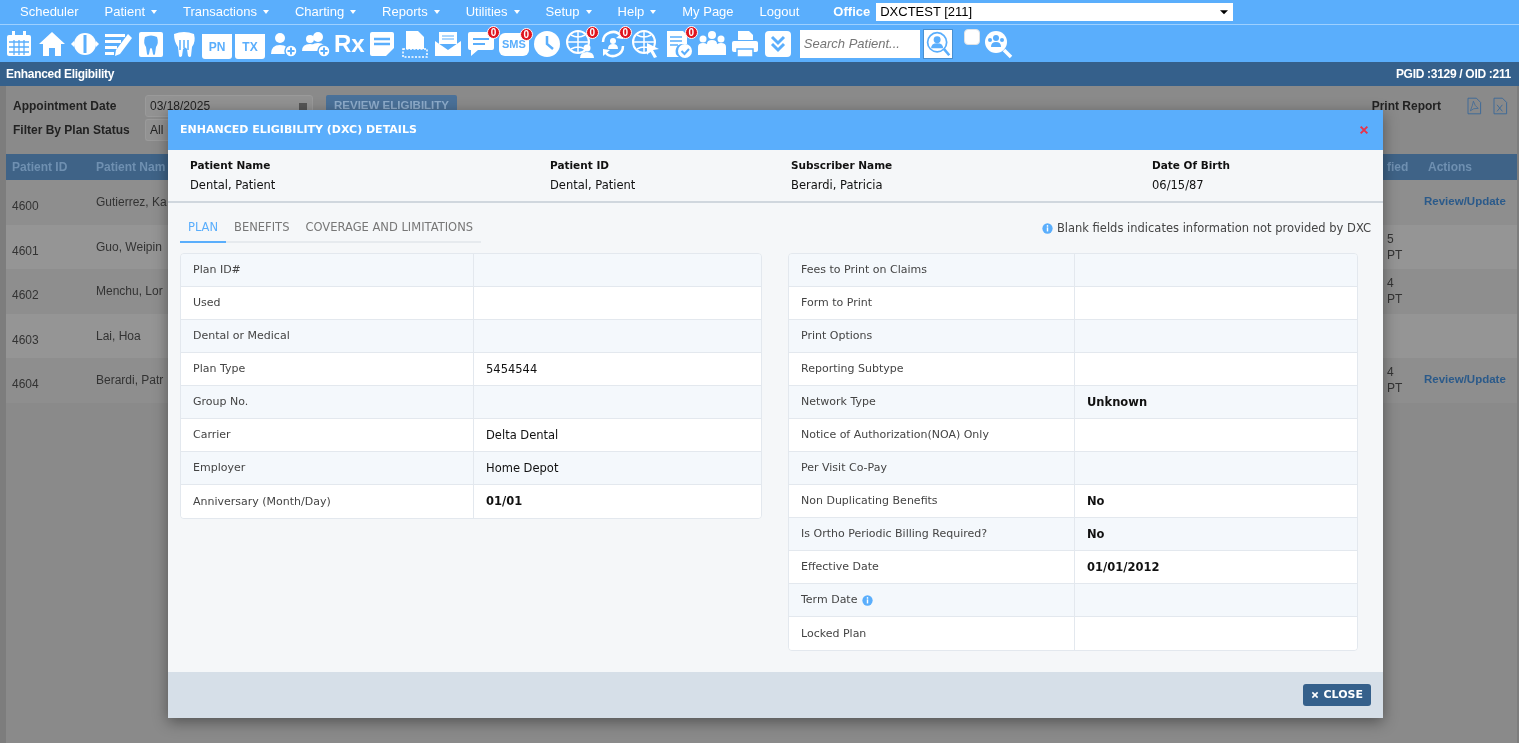 The image size is (1519, 743). I want to click on field-label: Patient Name, so click(231, 165).